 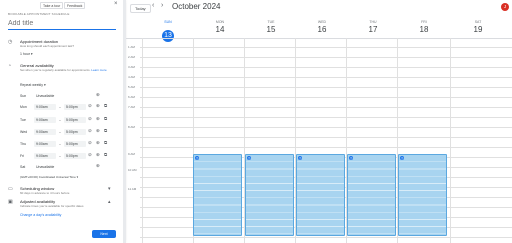 What do you see at coordinates (373, 29) in the screenshot?
I see `date-number: 17` at bounding box center [373, 29].